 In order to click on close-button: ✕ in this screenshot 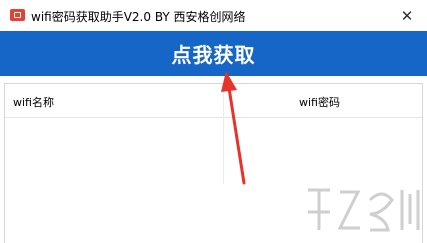, I will do `click(407, 15)`.